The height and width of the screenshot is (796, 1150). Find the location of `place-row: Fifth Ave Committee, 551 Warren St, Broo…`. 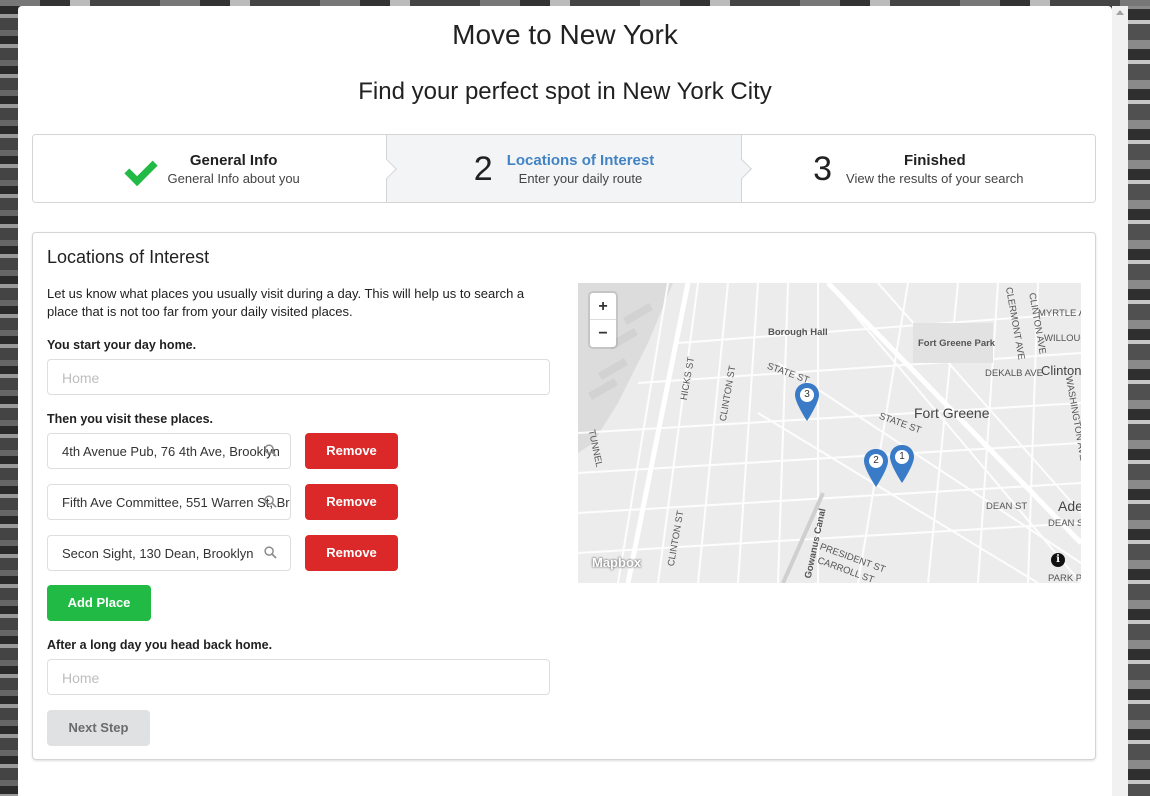

place-row: Fifth Ave Committee, 551 Warren St, Broo… is located at coordinates (223, 502).